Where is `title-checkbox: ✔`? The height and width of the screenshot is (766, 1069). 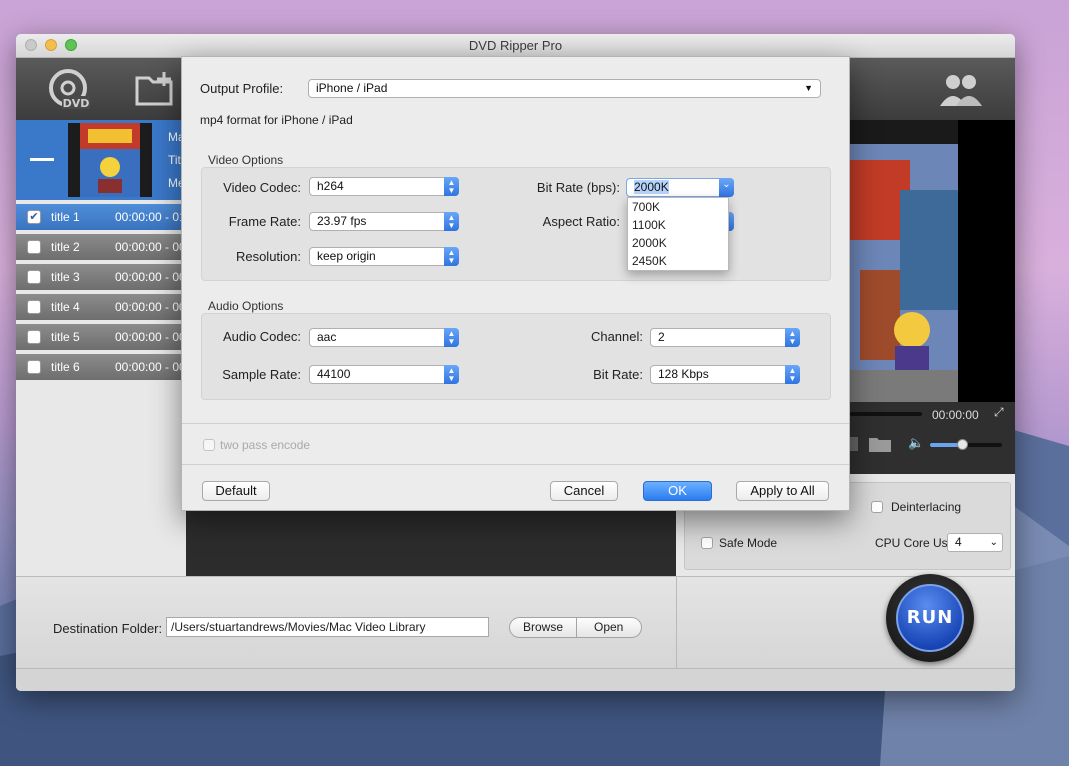
title-checkbox: ✔ is located at coordinates (34, 217).